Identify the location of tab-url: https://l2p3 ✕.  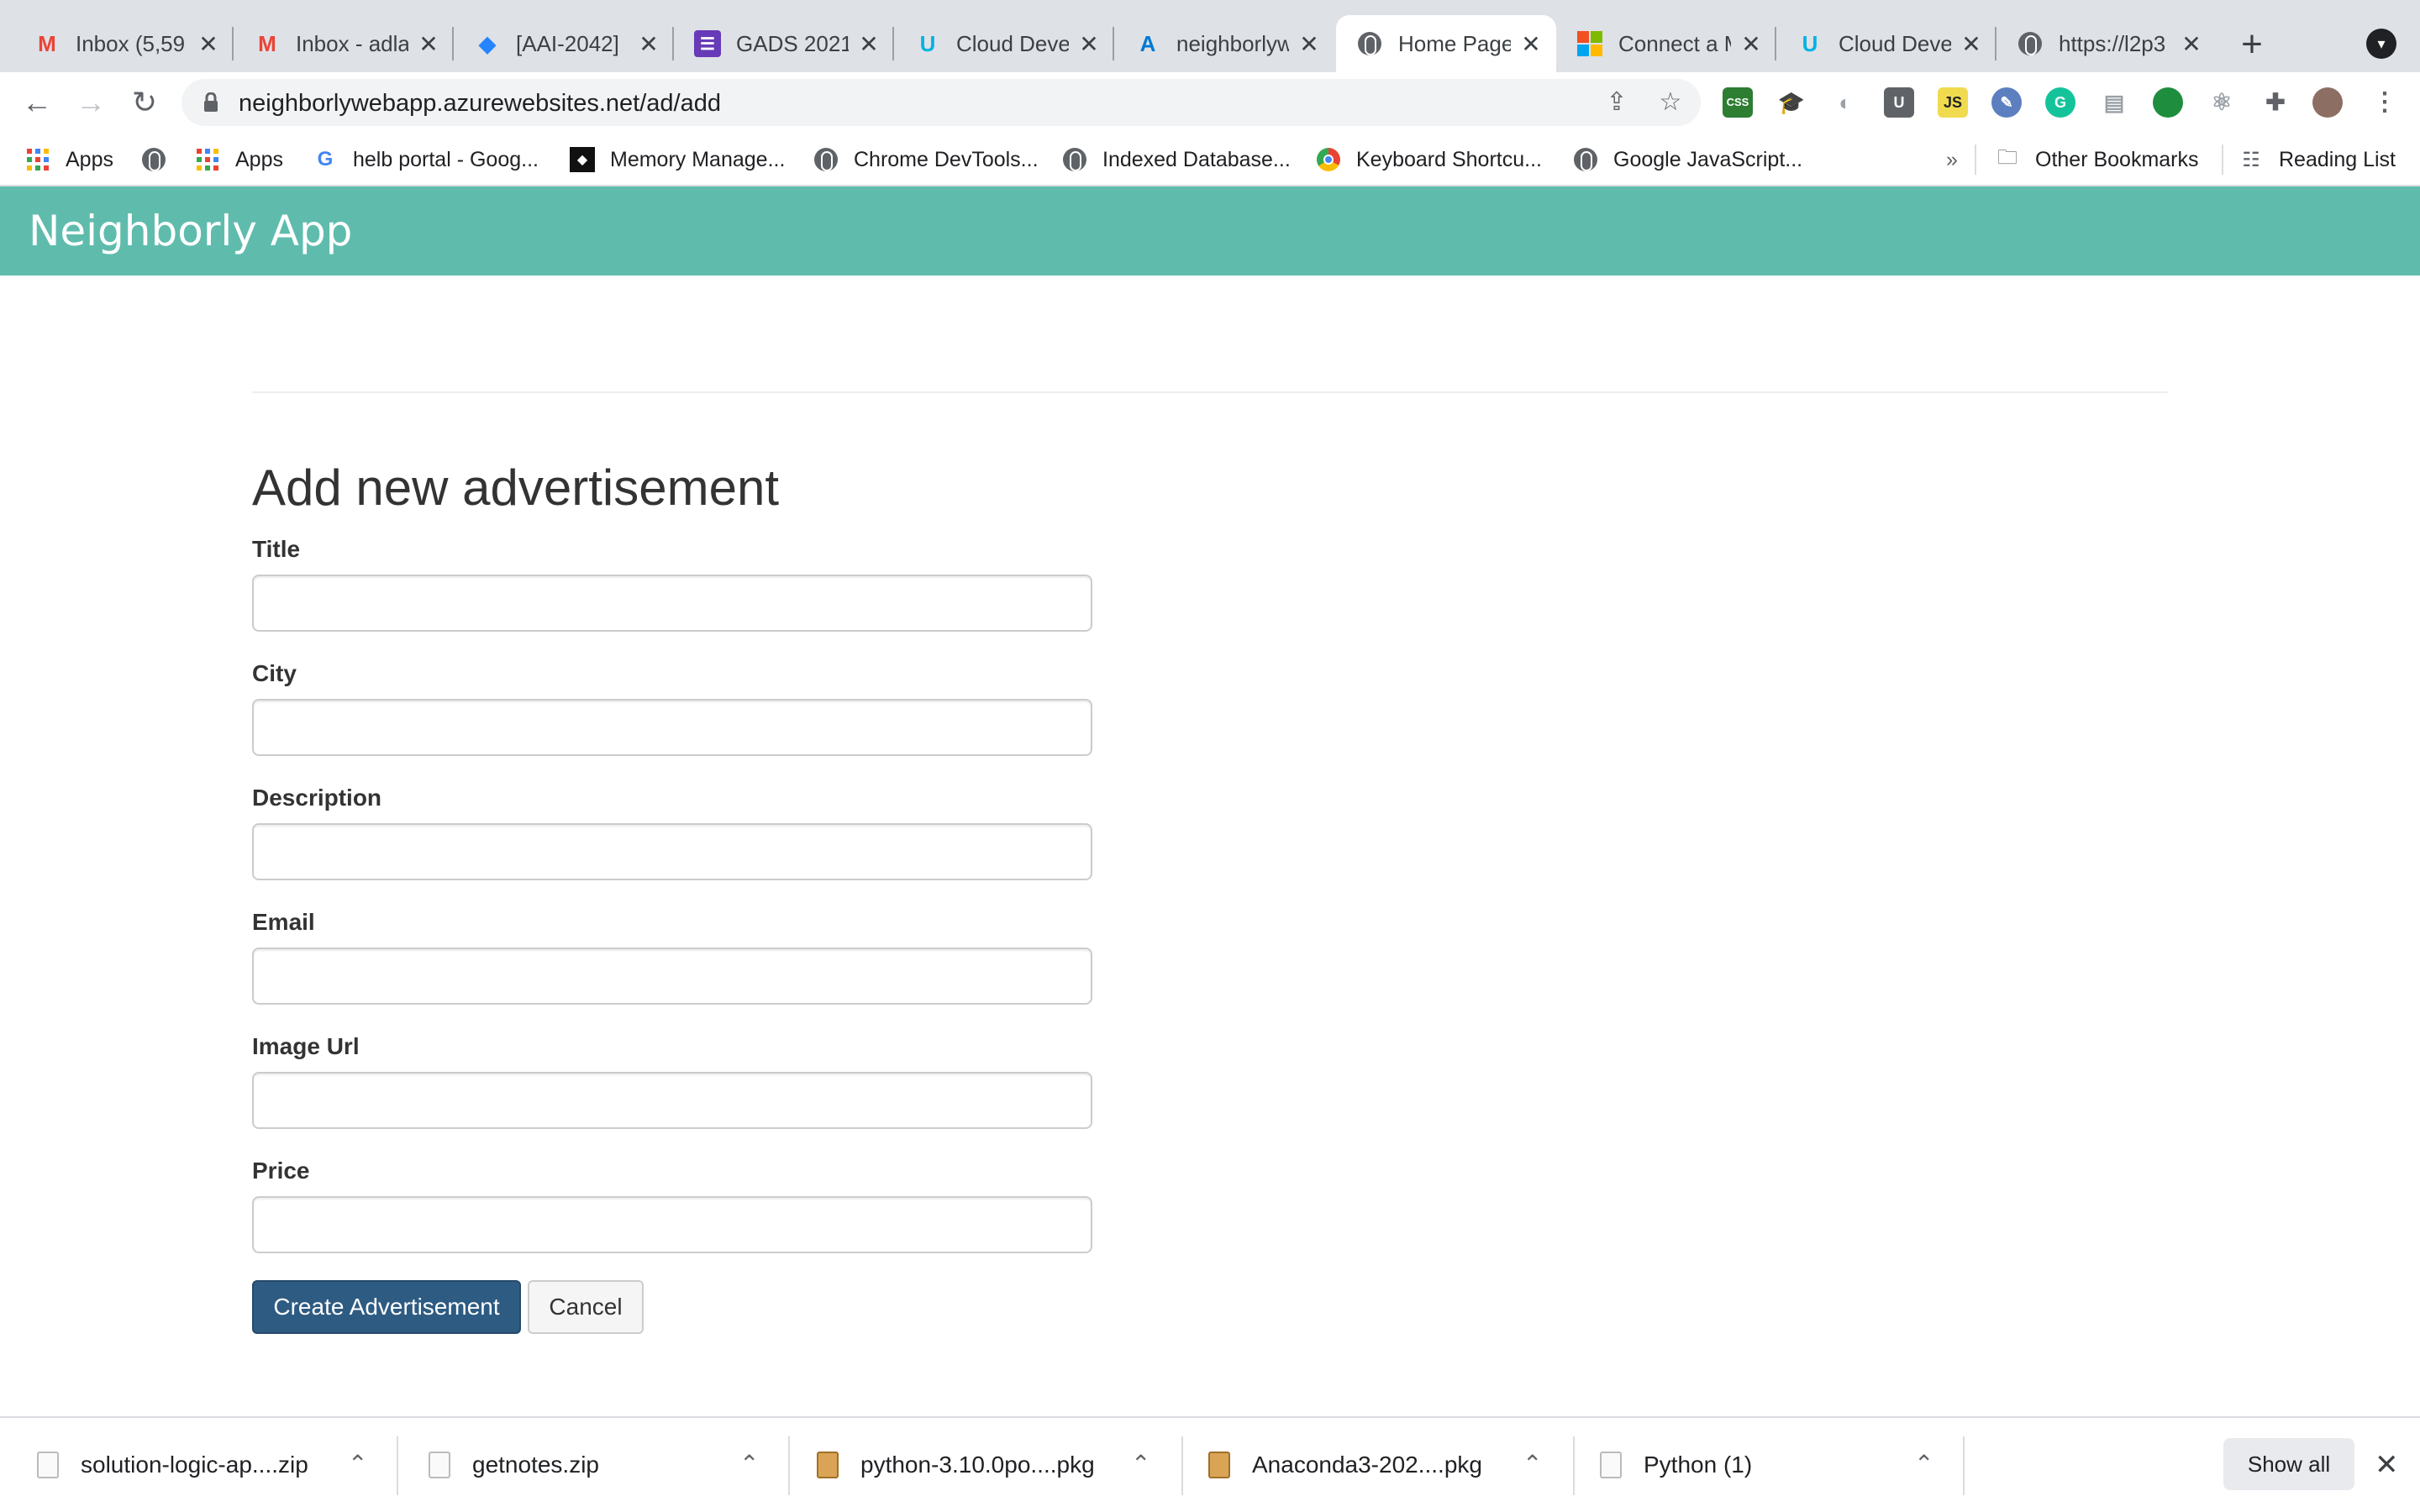
(2106, 43).